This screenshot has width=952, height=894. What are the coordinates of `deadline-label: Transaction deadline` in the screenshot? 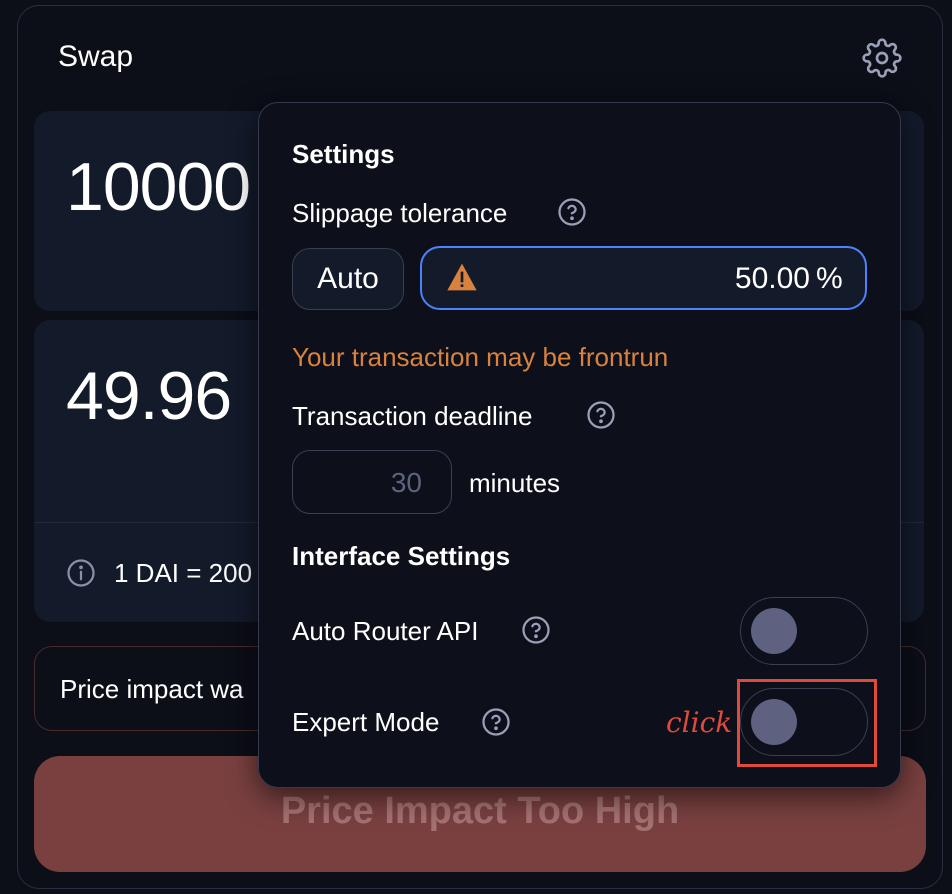 It's located at (412, 416).